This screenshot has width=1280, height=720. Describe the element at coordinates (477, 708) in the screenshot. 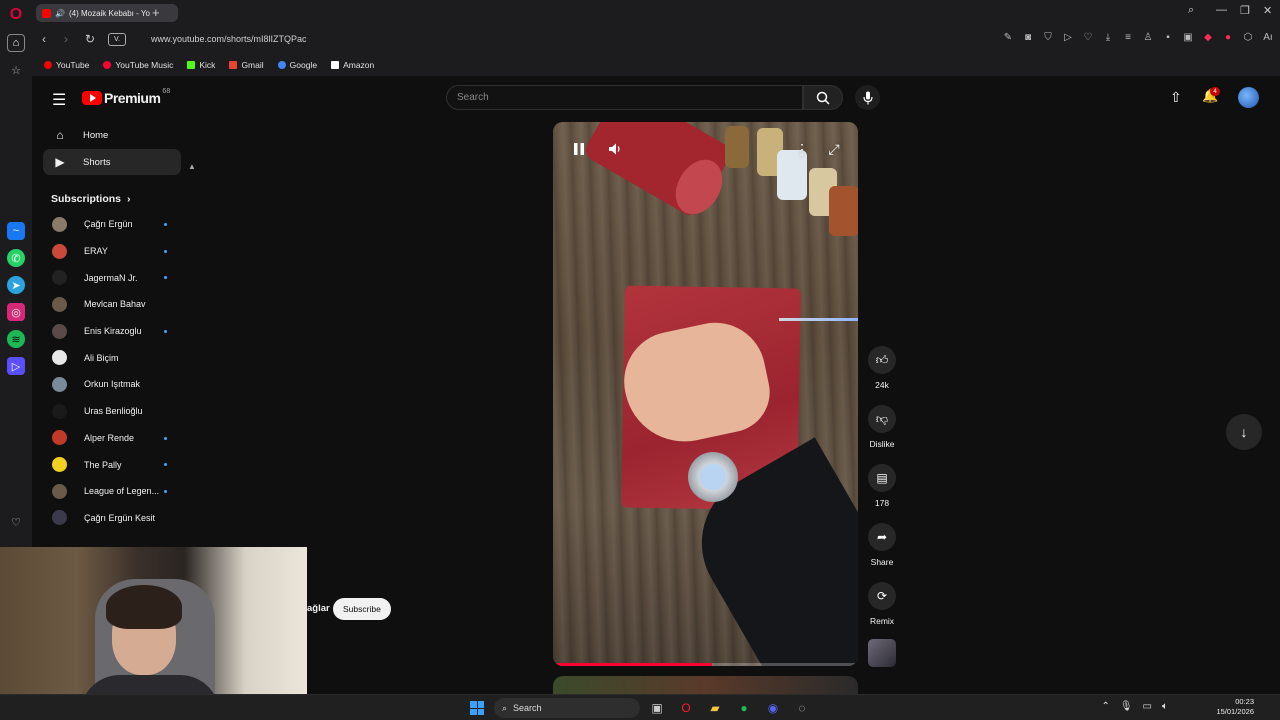

I see `start-button` at that location.